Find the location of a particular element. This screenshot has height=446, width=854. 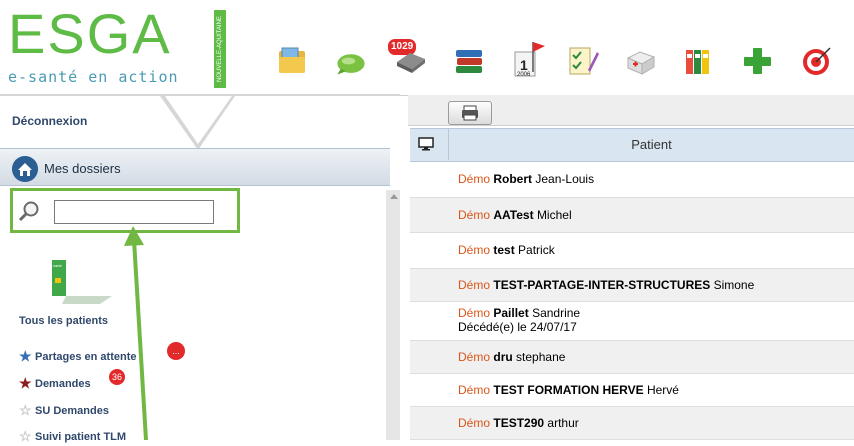

table-row: Démo TEST FORMATION HERVE Hervé is located at coordinates (632, 390).